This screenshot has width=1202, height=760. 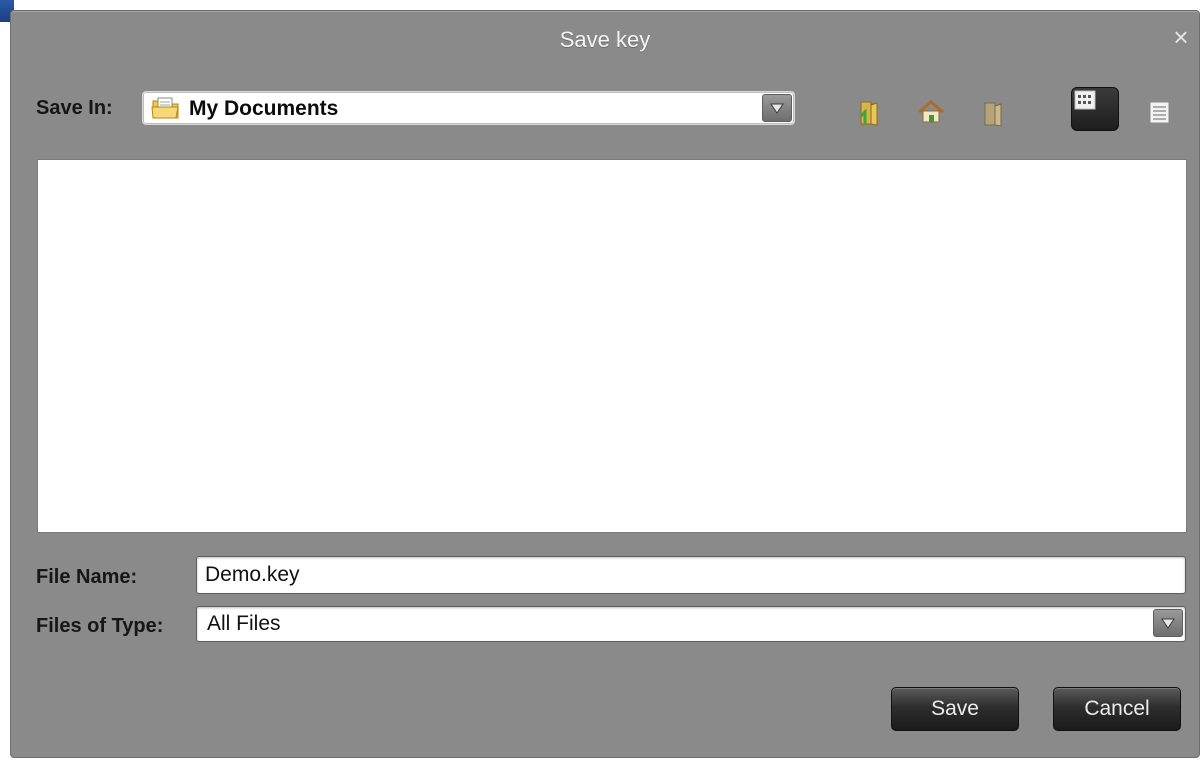 I want to click on file-type-select: All Files, so click(x=691, y=624).